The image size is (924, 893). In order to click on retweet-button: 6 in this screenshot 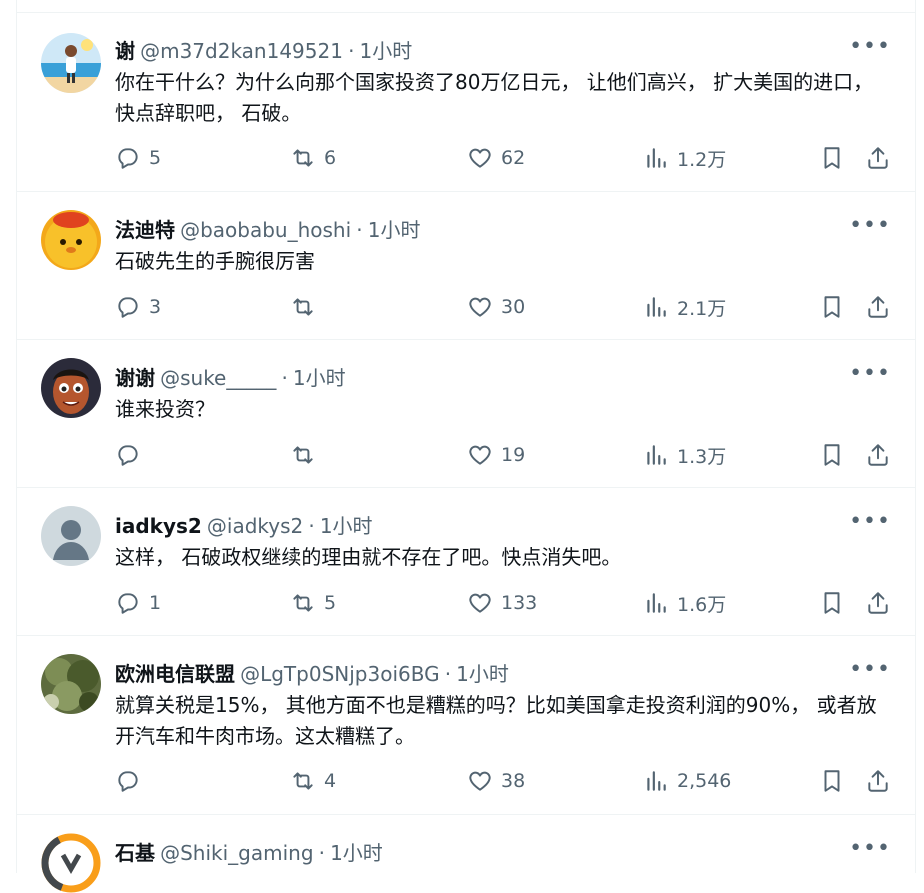, I will do `click(313, 158)`.